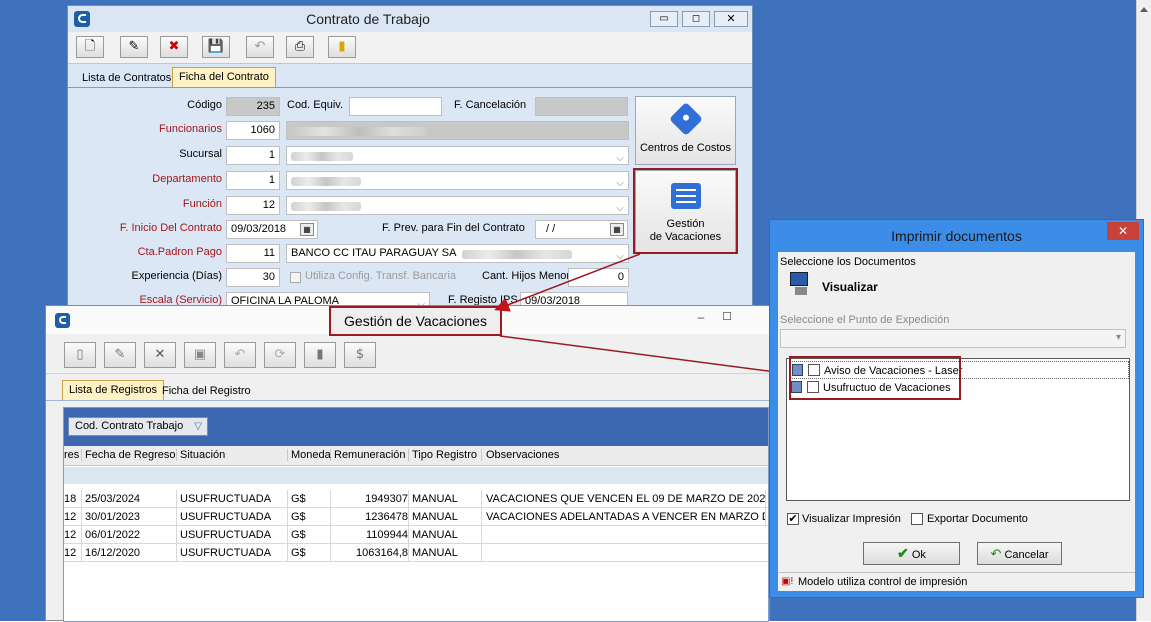 The width and height of the screenshot is (1151, 622). What do you see at coordinates (131, 535) in the screenshot?
I see `cell-fecha: 06/01/2022` at bounding box center [131, 535].